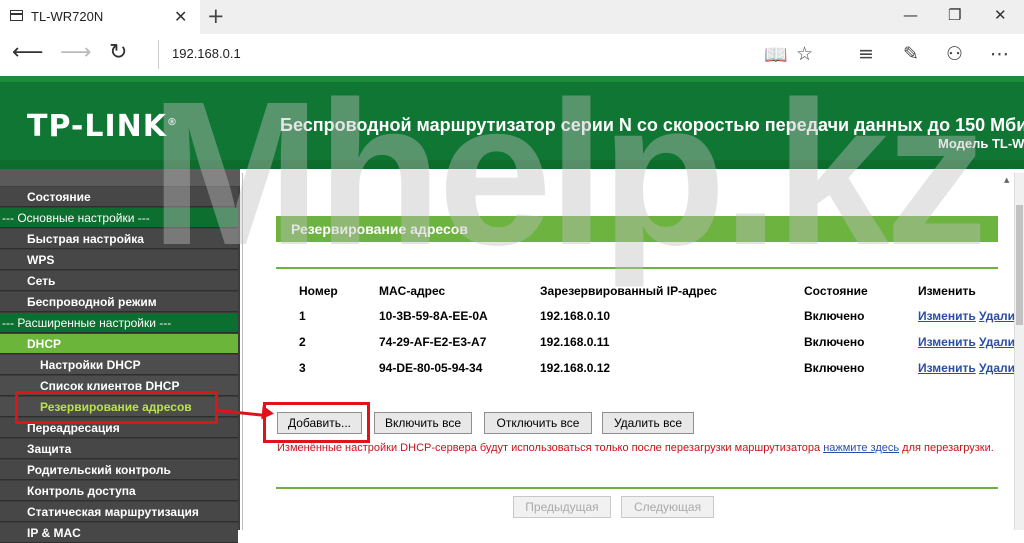 This screenshot has width=1024, height=543. What do you see at coordinates (575, 368) in the screenshot?
I see `table-cell-ip: 192.168.0.12` at bounding box center [575, 368].